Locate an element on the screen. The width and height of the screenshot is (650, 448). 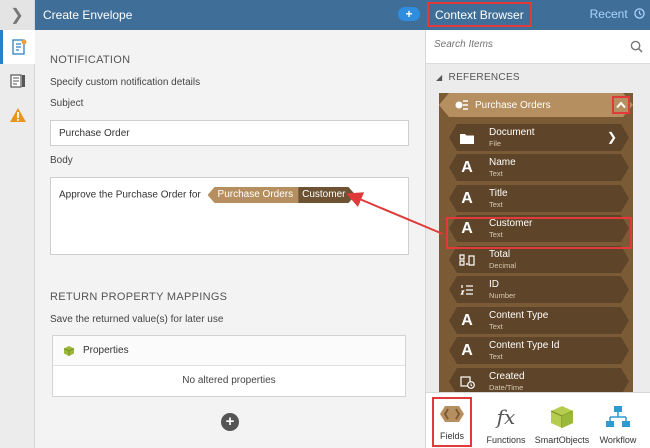
item-name: Created is located at coordinates (507, 376).